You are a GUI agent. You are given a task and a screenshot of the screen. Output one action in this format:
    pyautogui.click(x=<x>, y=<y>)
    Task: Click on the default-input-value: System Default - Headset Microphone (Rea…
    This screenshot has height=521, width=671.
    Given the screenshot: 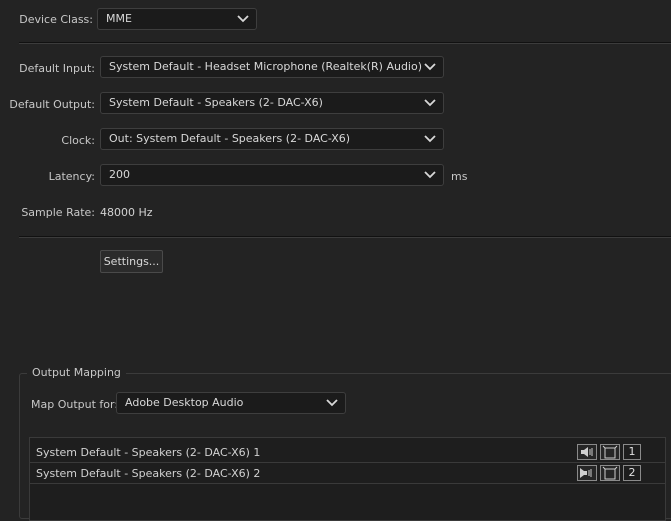 What is the action you would take?
    pyautogui.click(x=266, y=66)
    